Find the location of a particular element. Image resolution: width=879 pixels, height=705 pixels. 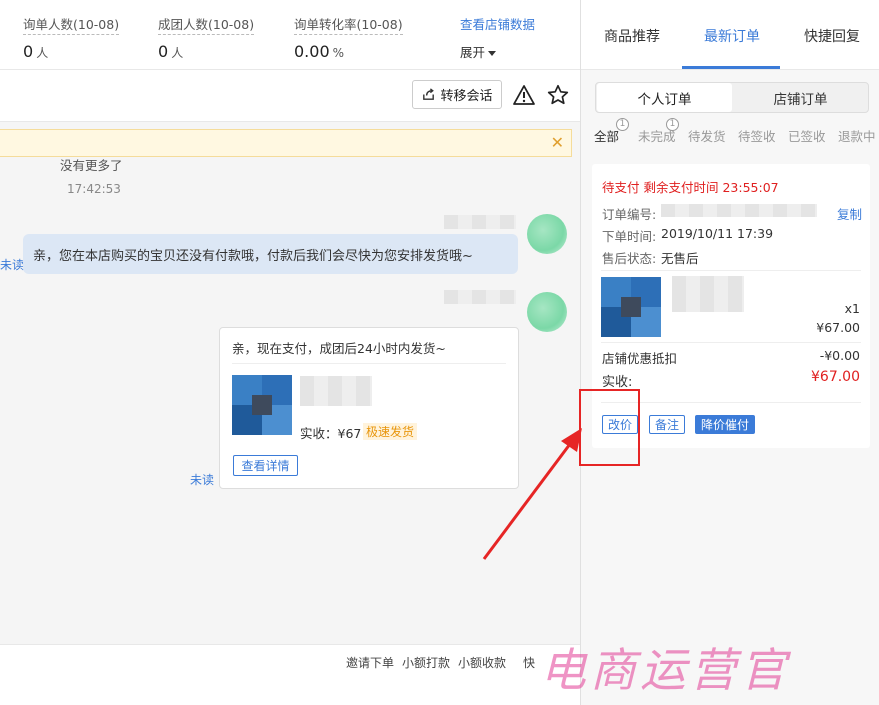

notice-bar: ✕ is located at coordinates (286, 143).